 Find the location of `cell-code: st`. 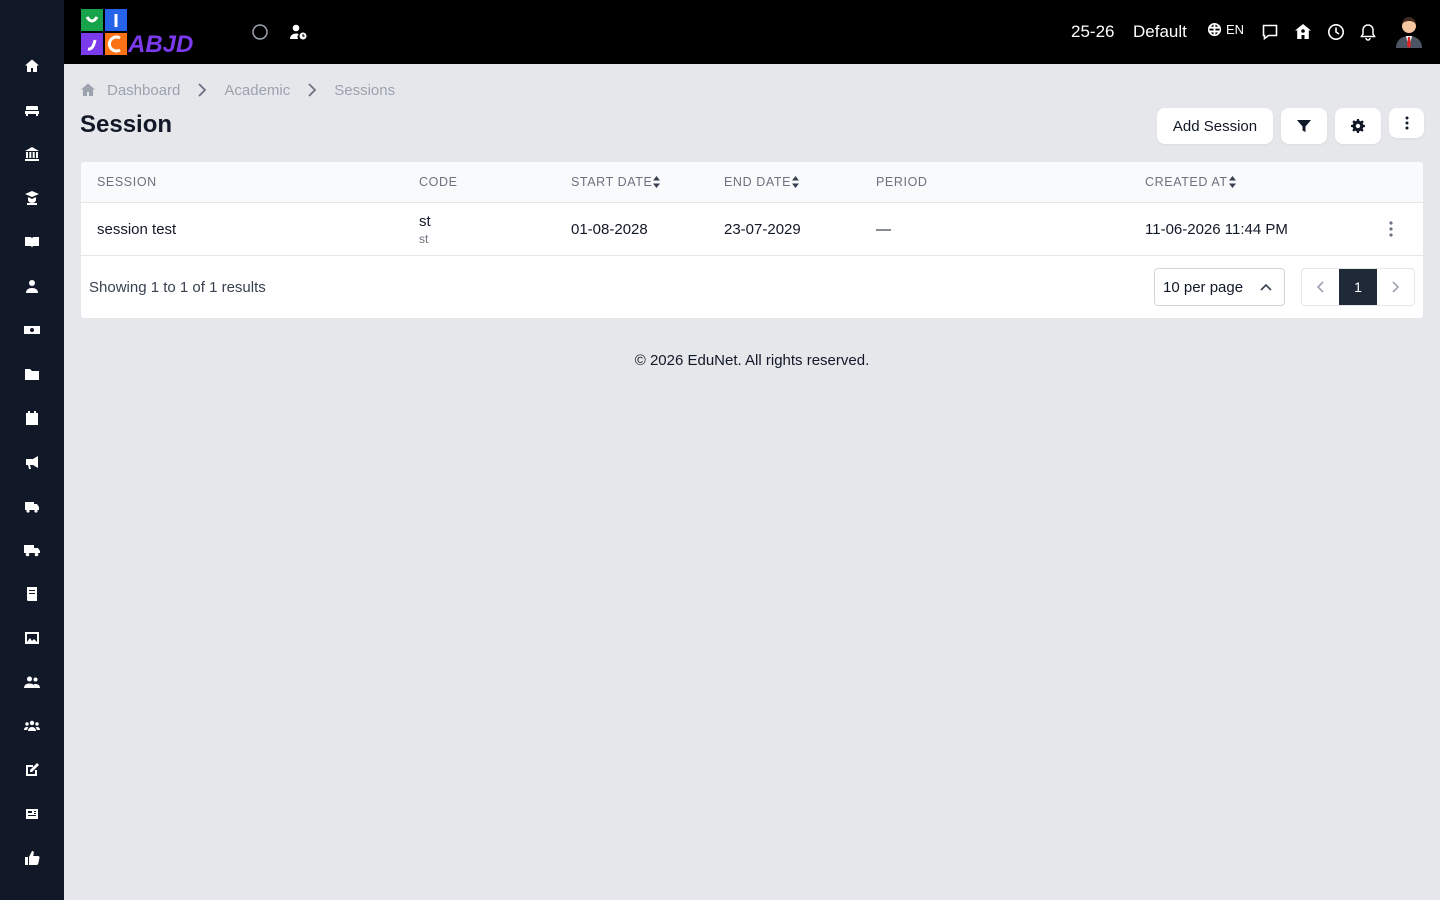

cell-code: st is located at coordinates (425, 221).